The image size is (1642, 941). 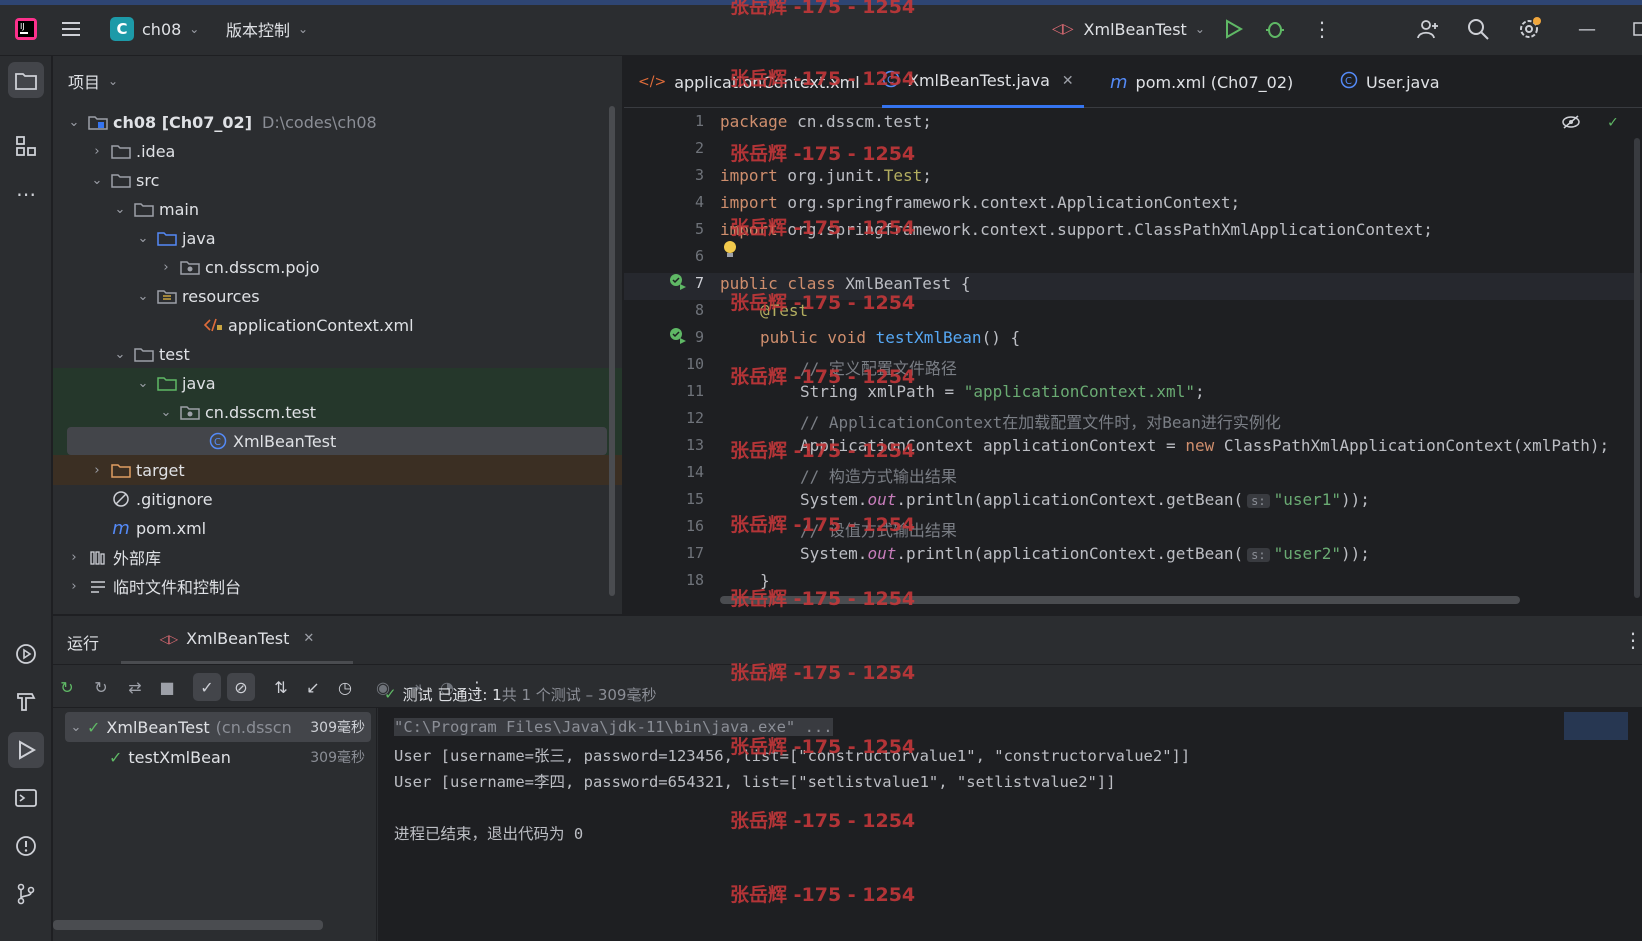 What do you see at coordinates (313, 687) in the screenshot?
I see `collapse-all-icon: ↙` at bounding box center [313, 687].